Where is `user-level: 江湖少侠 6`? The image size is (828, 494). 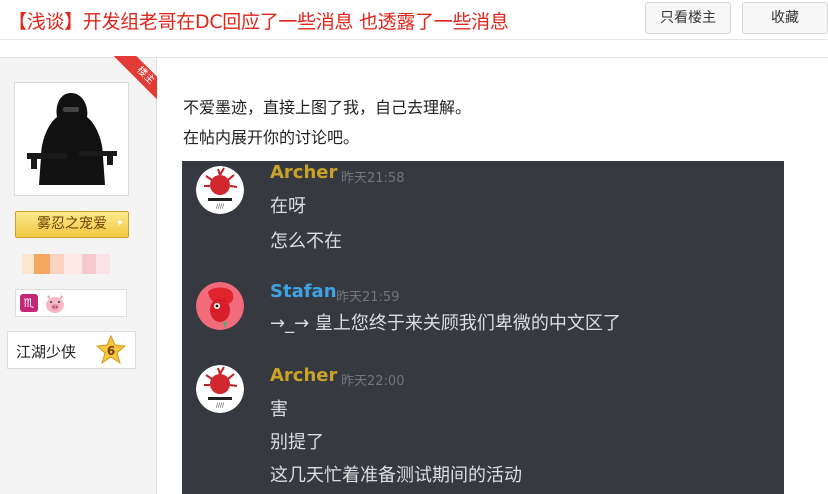
user-level: 江湖少侠 6 is located at coordinates (71, 350).